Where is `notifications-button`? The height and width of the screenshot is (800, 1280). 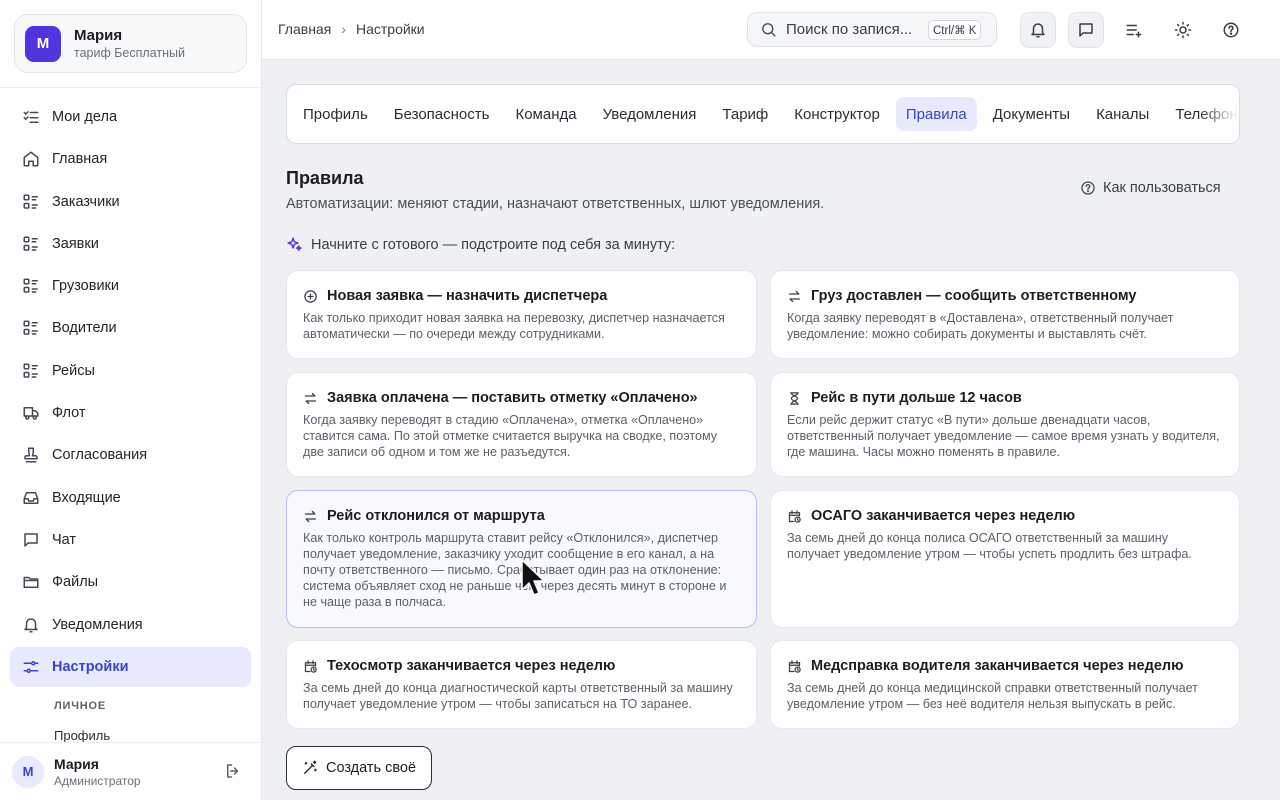 notifications-button is located at coordinates (1038, 30).